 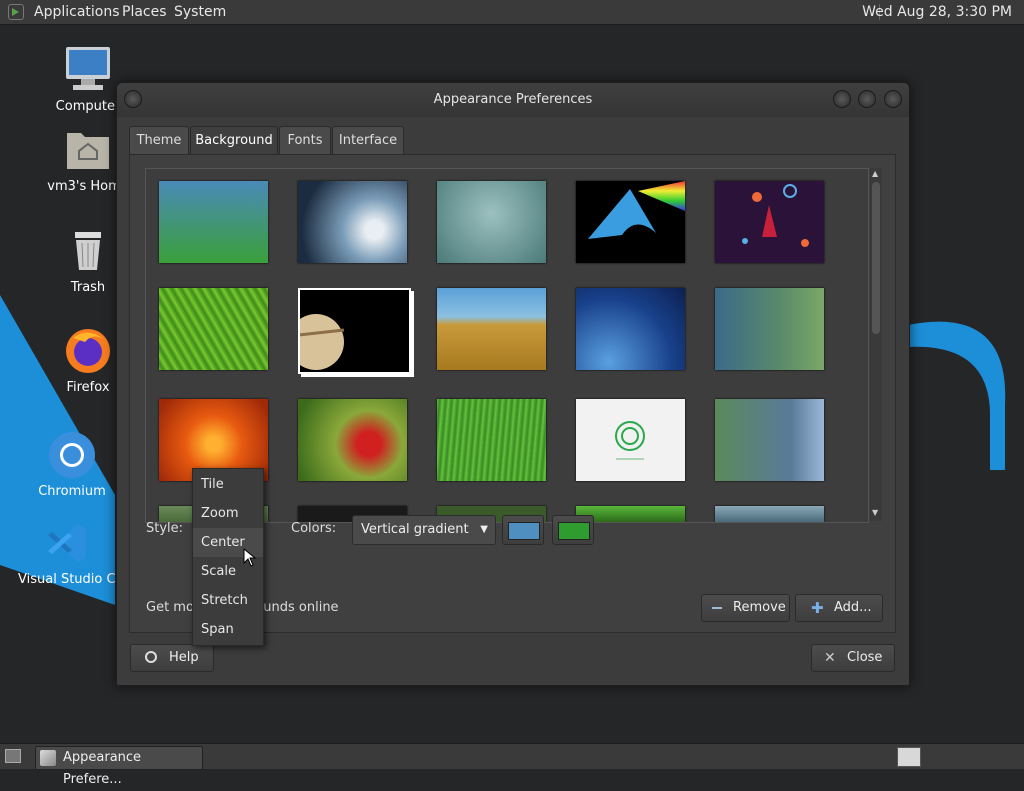 What do you see at coordinates (759, 607) in the screenshot?
I see `remove-button-label: Remove` at bounding box center [759, 607].